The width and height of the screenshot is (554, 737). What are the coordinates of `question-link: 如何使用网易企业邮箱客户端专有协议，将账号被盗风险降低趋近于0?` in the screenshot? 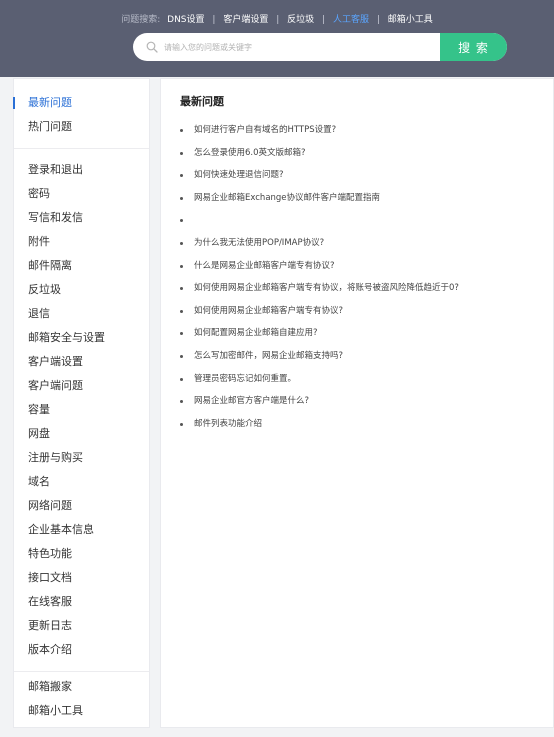 It's located at (326, 288).